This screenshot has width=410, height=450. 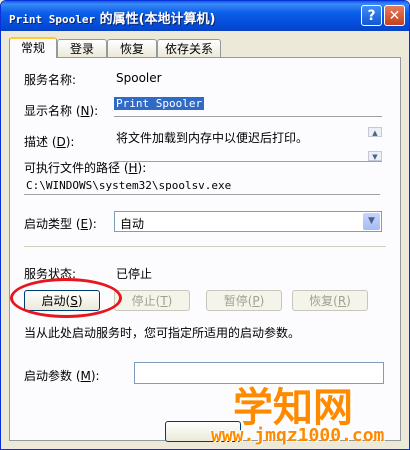 What do you see at coordinates (189, 48) in the screenshot?
I see `tab-dependencies: 依存关系` at bounding box center [189, 48].